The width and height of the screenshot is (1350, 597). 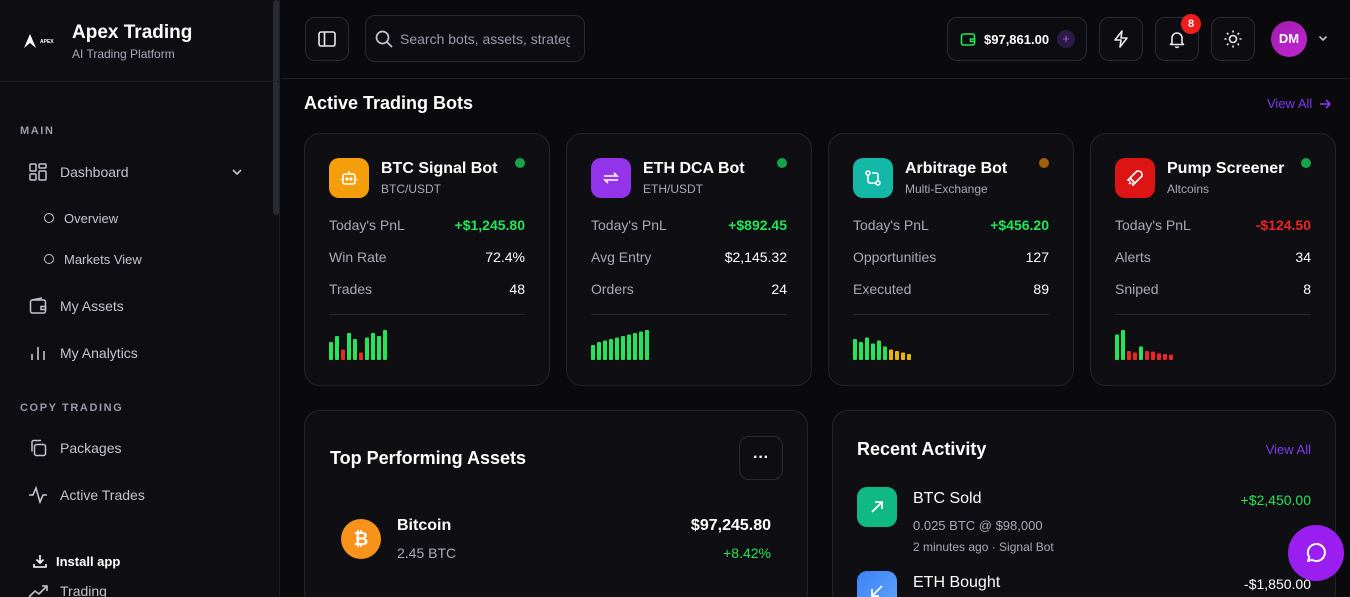 What do you see at coordinates (922, 449) in the screenshot?
I see `recent-activity-title: Recent Activity` at bounding box center [922, 449].